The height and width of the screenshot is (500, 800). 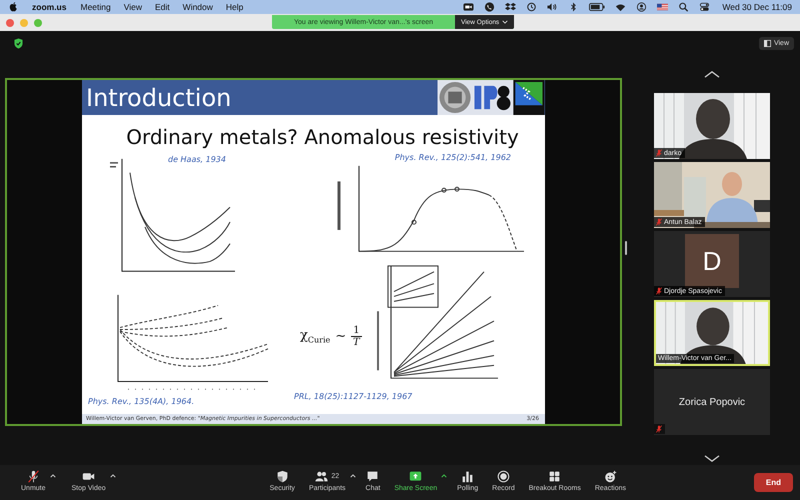 I want to click on box-icon, so click(x=510, y=7).